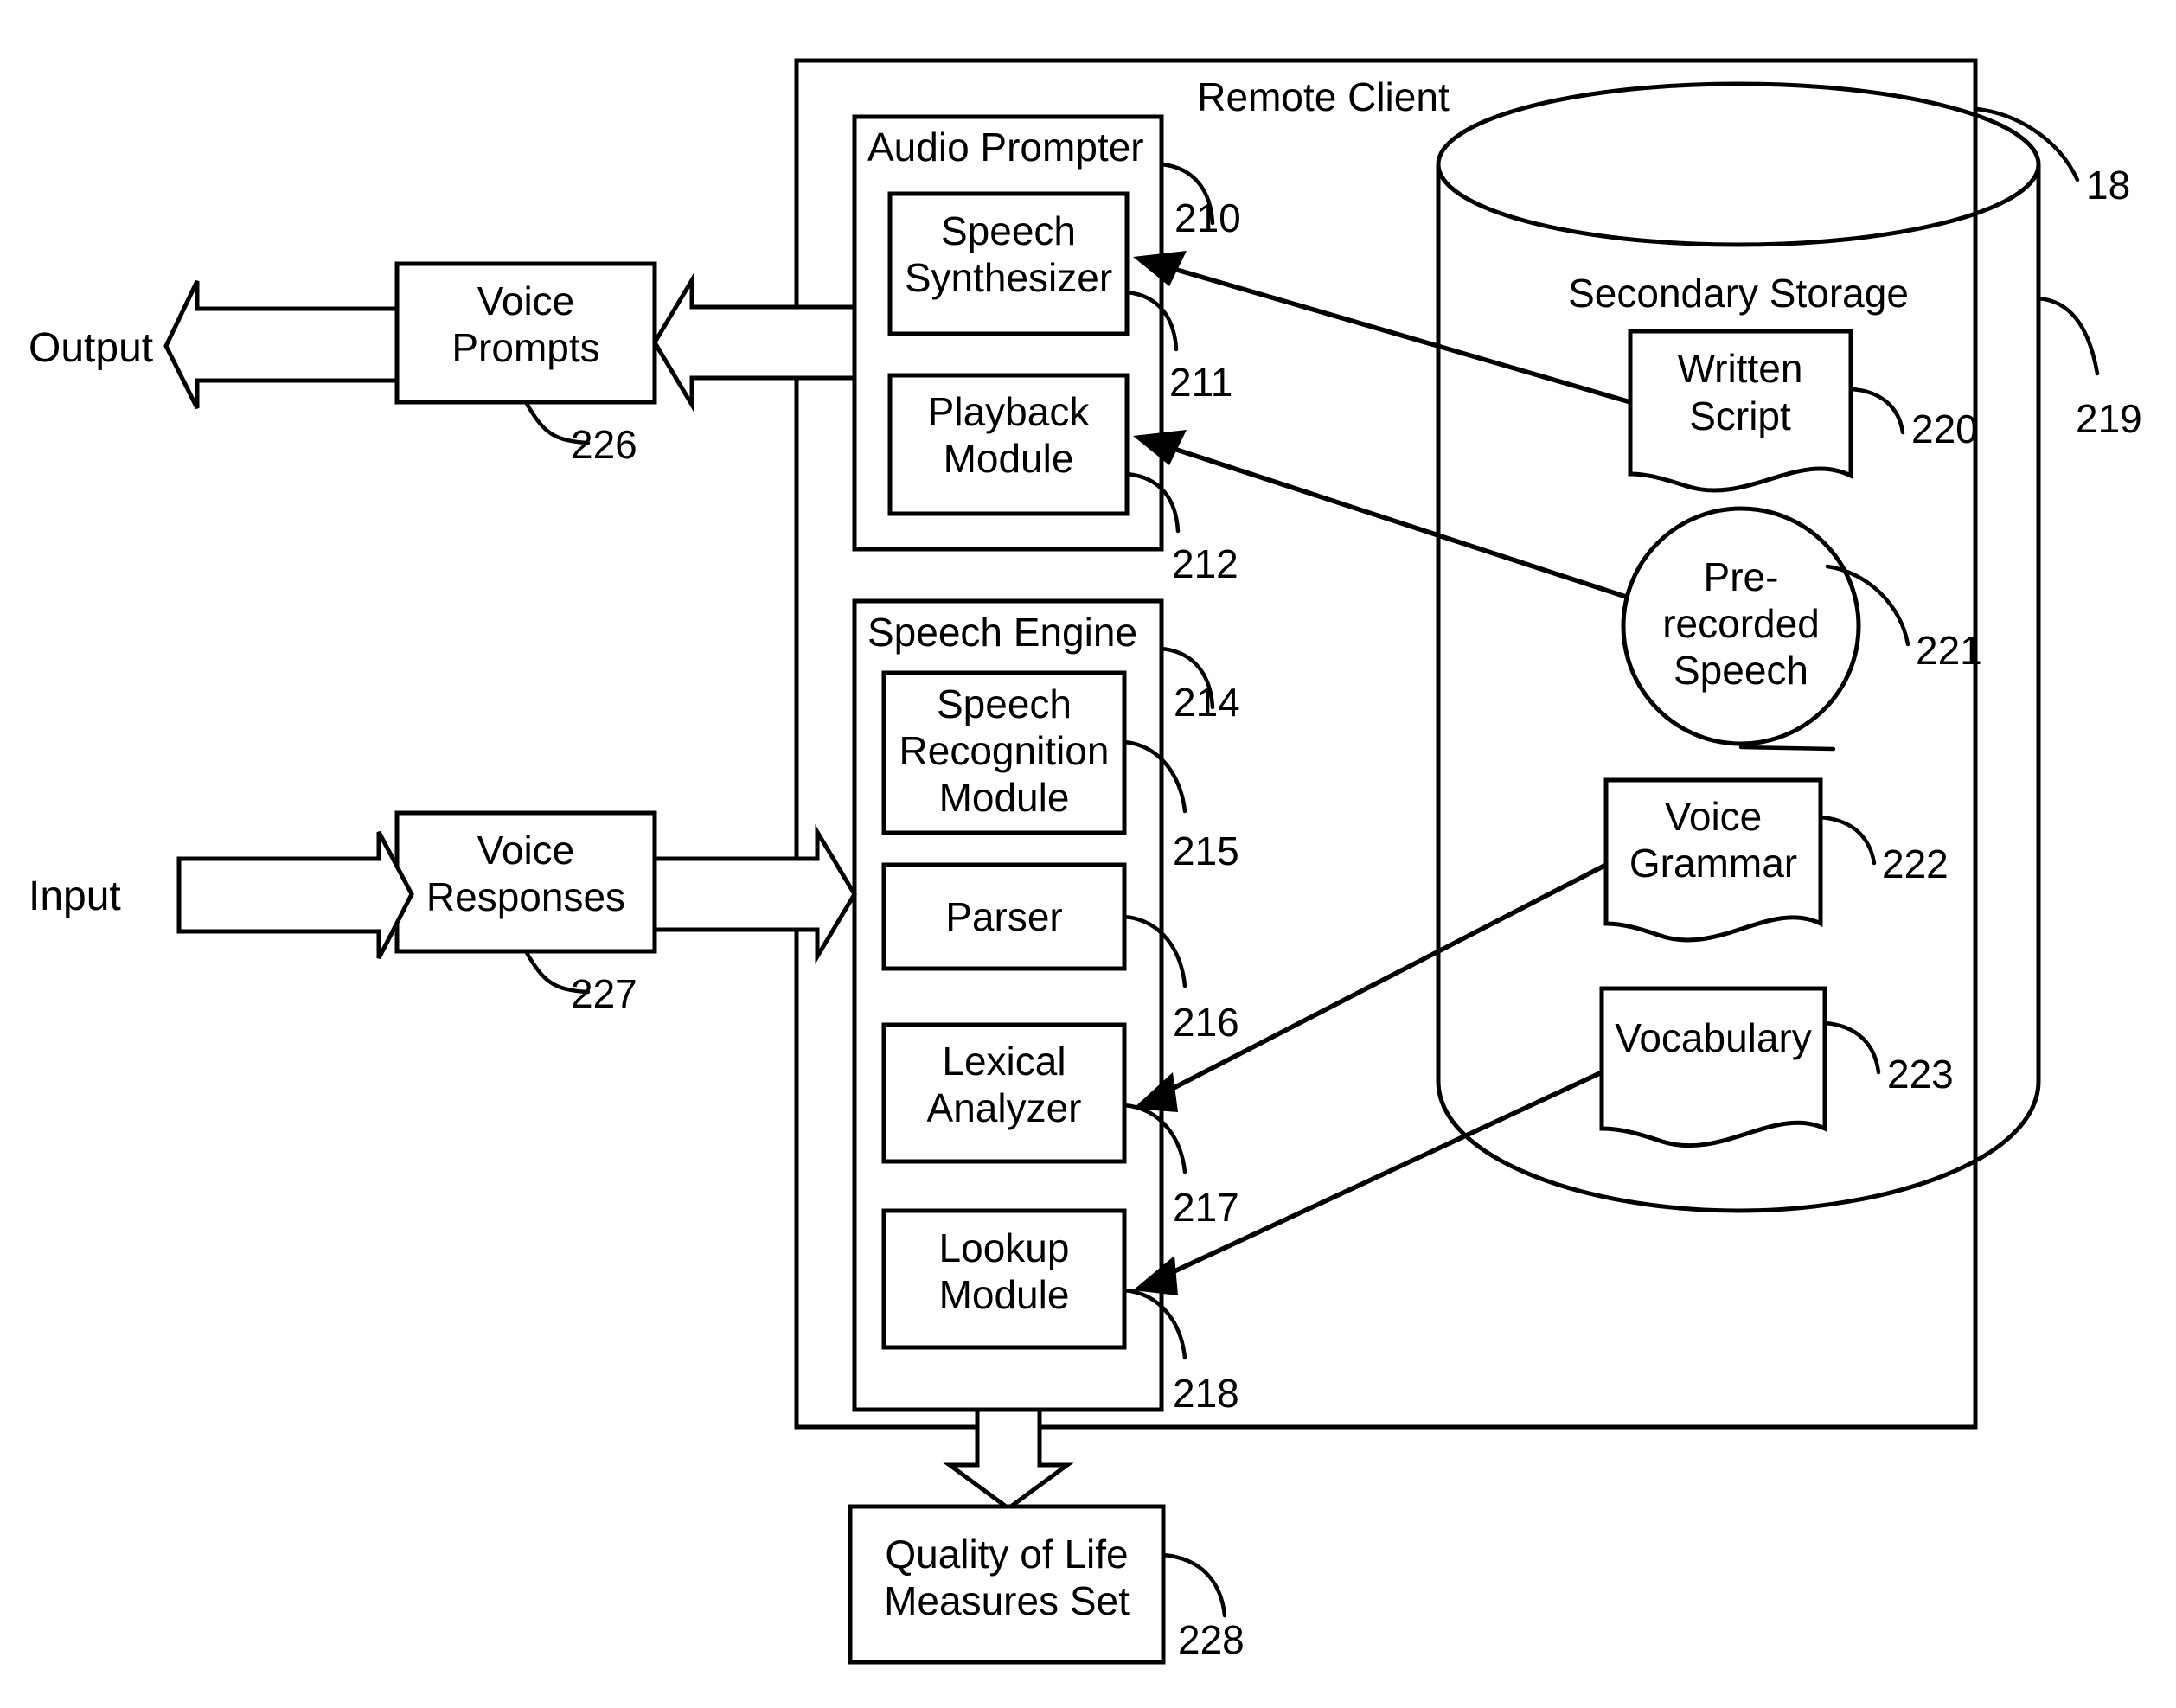  What do you see at coordinates (1008, 230) in the screenshot?
I see `speech-synthesizer-line1: Speech` at bounding box center [1008, 230].